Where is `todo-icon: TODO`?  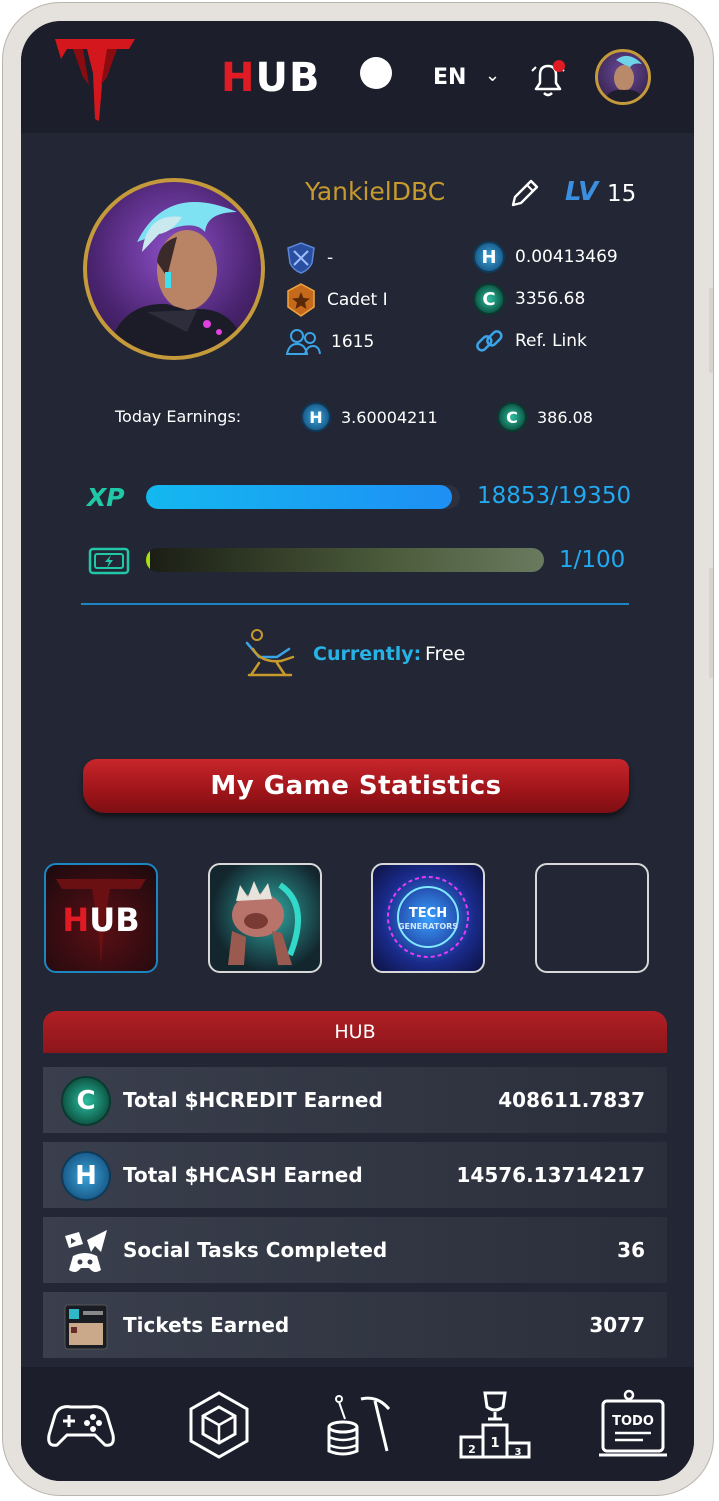 todo-icon: TODO is located at coordinates (633, 1425).